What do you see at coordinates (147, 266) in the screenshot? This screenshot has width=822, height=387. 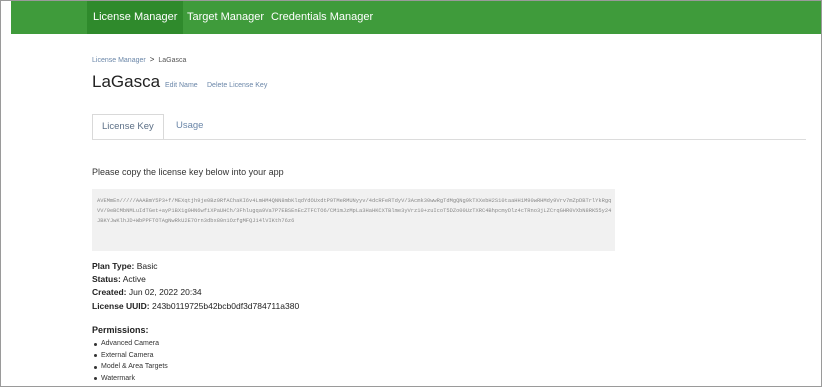 I see `plan-type-value: Basic` at bounding box center [147, 266].